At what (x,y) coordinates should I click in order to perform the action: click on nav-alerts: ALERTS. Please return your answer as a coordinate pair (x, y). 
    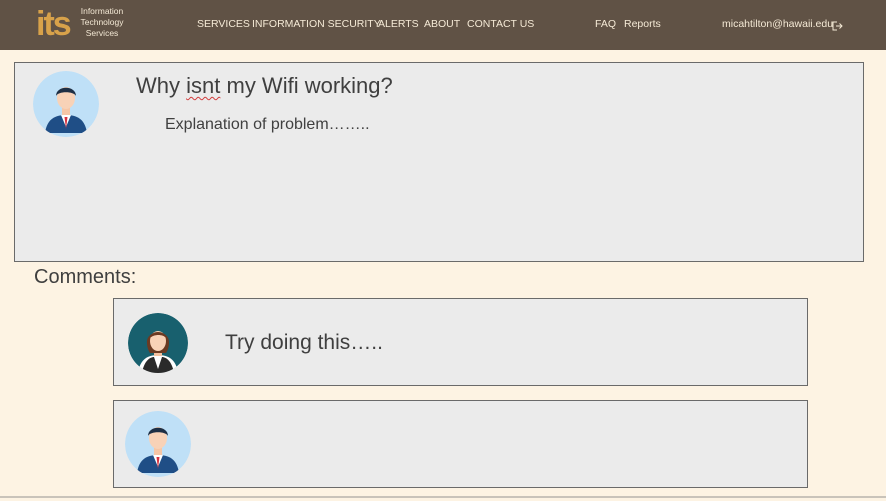
    Looking at the image, I should click on (398, 24).